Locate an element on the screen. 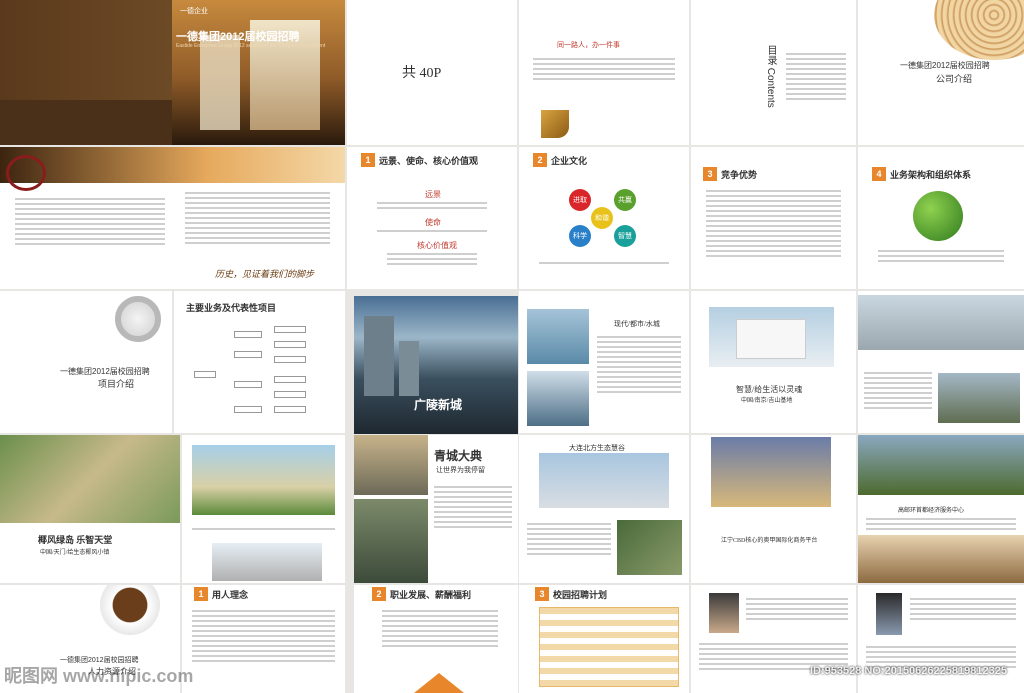 This screenshot has height=693, width=1024. project-intro-page: 一德集团2012届校园招聘 项目介绍 is located at coordinates (86, 362).